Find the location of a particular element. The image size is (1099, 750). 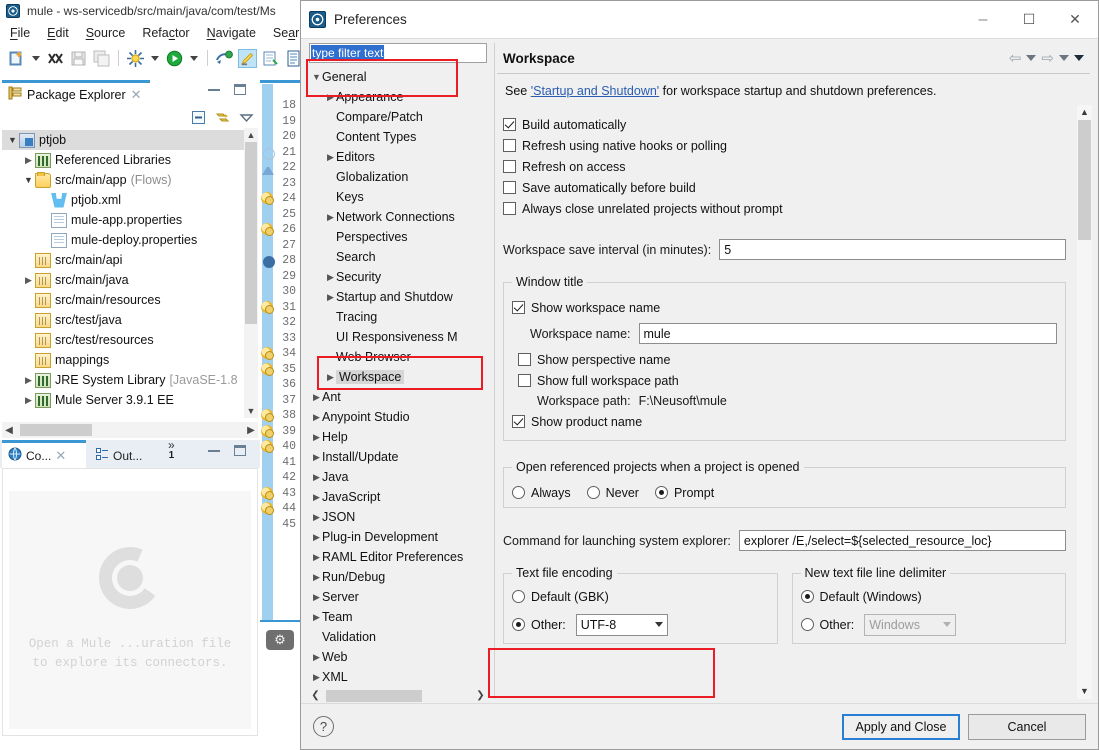

pref-tree-item-perspectives: Perspectives is located at coordinates (398, 237).